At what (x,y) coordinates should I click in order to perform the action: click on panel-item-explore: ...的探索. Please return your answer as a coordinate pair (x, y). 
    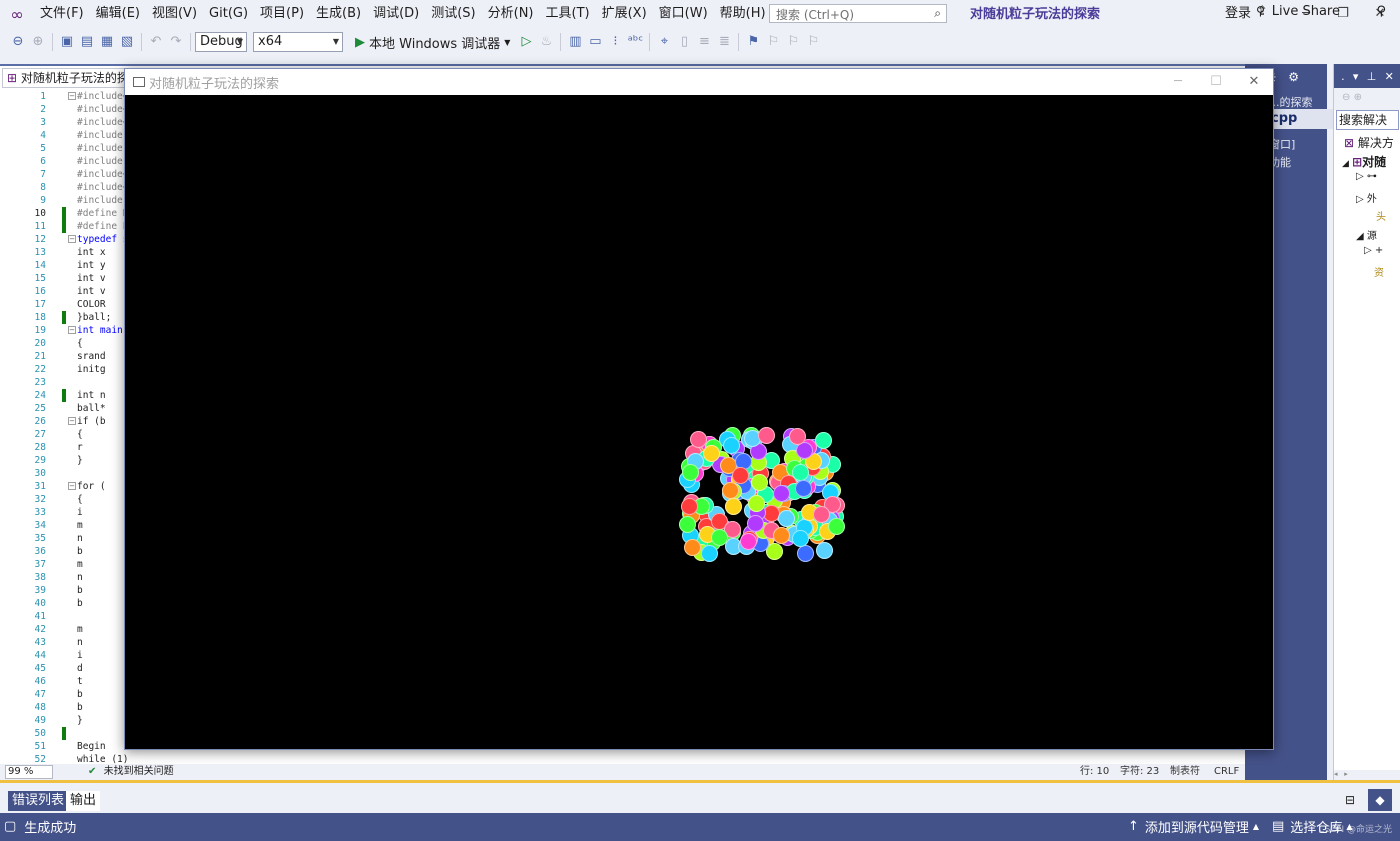
    Looking at the image, I should click on (1291, 102).